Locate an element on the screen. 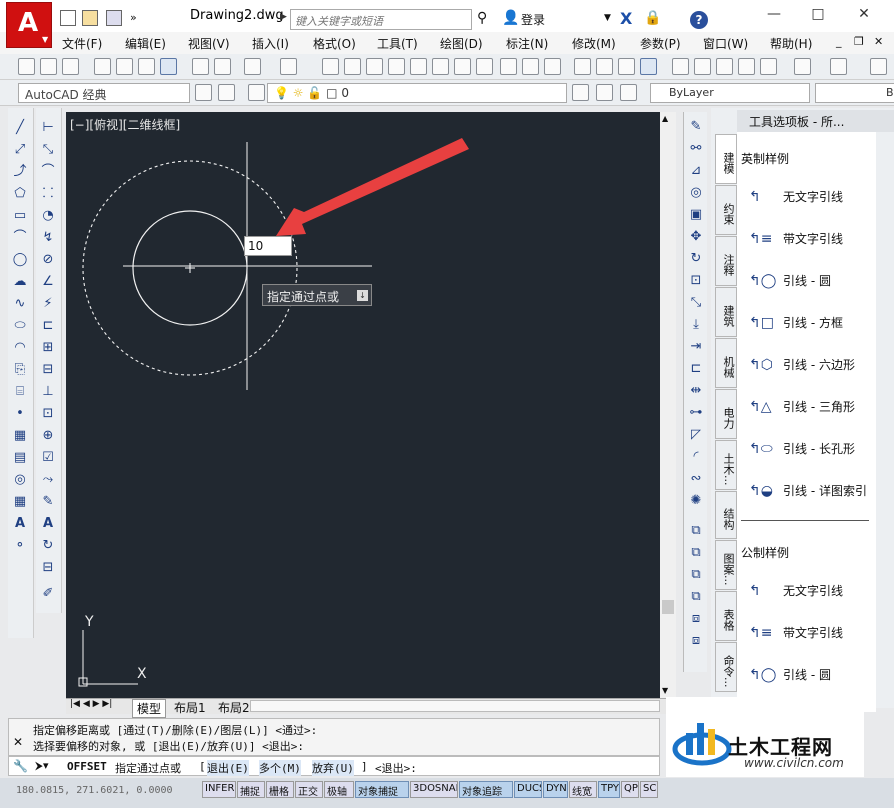  point-icon: • is located at coordinates (20, 414).